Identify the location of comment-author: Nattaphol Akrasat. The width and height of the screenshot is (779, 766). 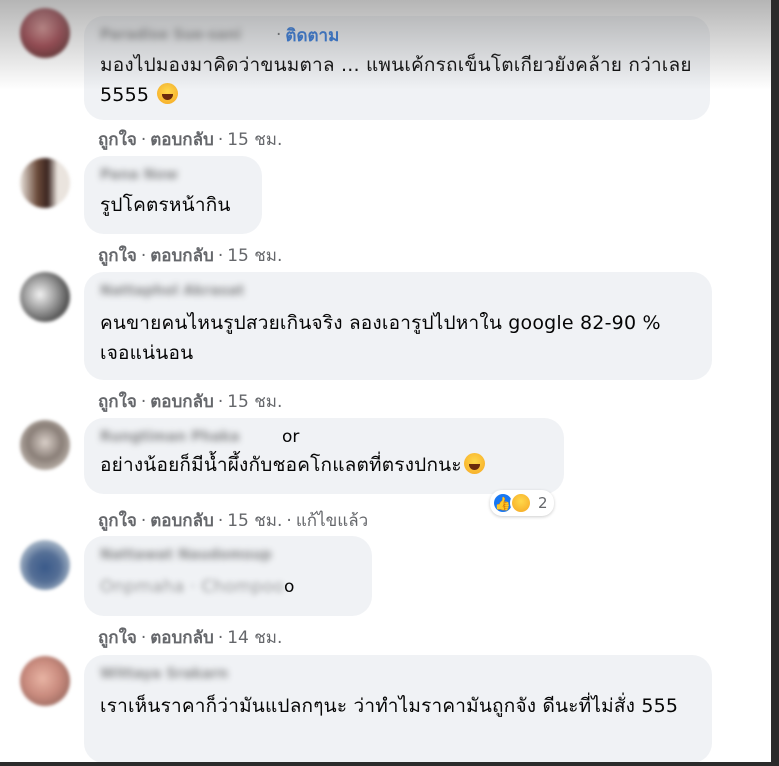
(190, 291).